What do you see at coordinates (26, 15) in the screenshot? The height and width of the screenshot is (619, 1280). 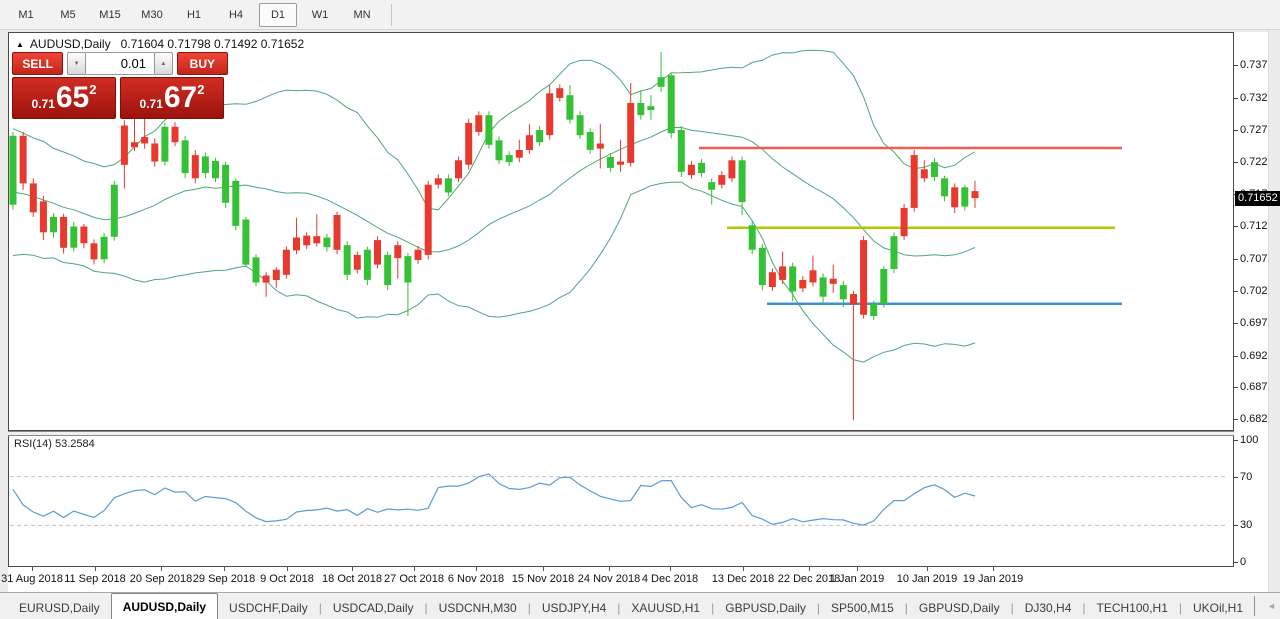 I see `timeframe-button-m1: M1` at bounding box center [26, 15].